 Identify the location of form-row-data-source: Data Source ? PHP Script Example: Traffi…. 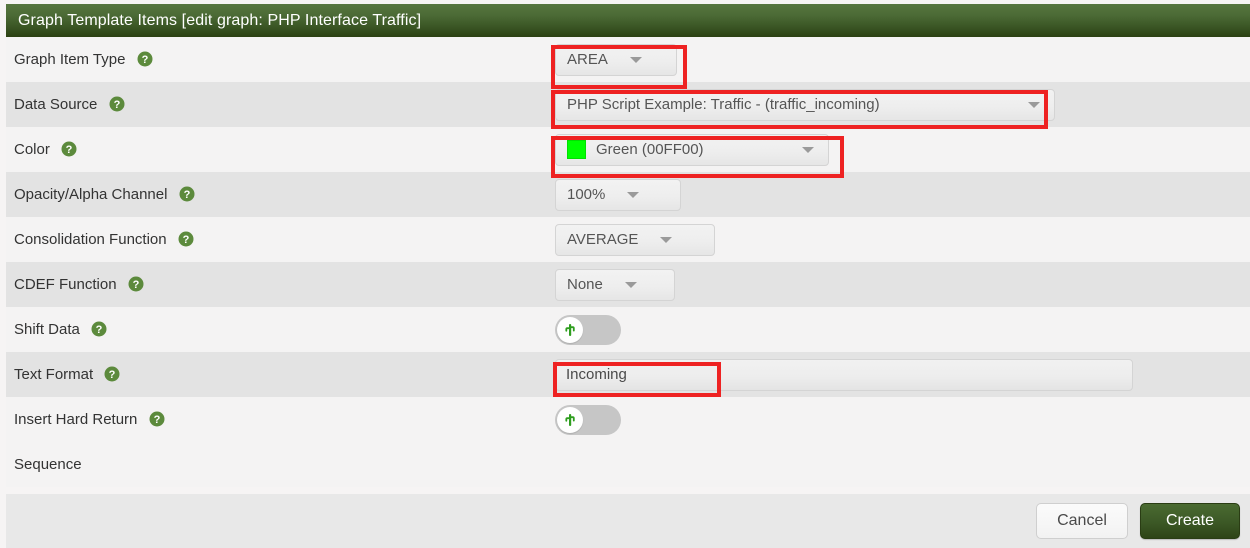
(628, 104).